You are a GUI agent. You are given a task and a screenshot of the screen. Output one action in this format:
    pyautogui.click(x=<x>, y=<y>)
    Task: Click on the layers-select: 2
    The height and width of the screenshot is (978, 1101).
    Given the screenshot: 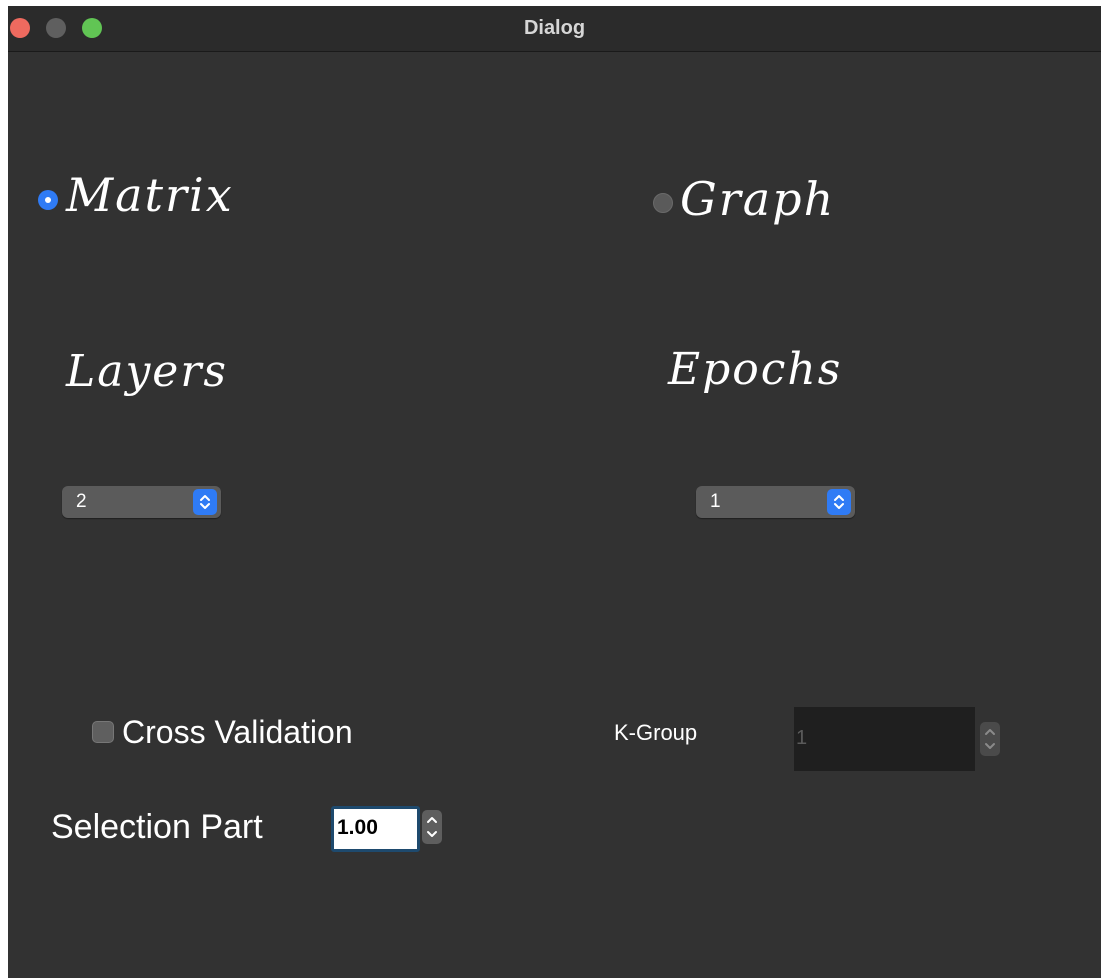 What is the action you would take?
    pyautogui.click(x=141, y=502)
    